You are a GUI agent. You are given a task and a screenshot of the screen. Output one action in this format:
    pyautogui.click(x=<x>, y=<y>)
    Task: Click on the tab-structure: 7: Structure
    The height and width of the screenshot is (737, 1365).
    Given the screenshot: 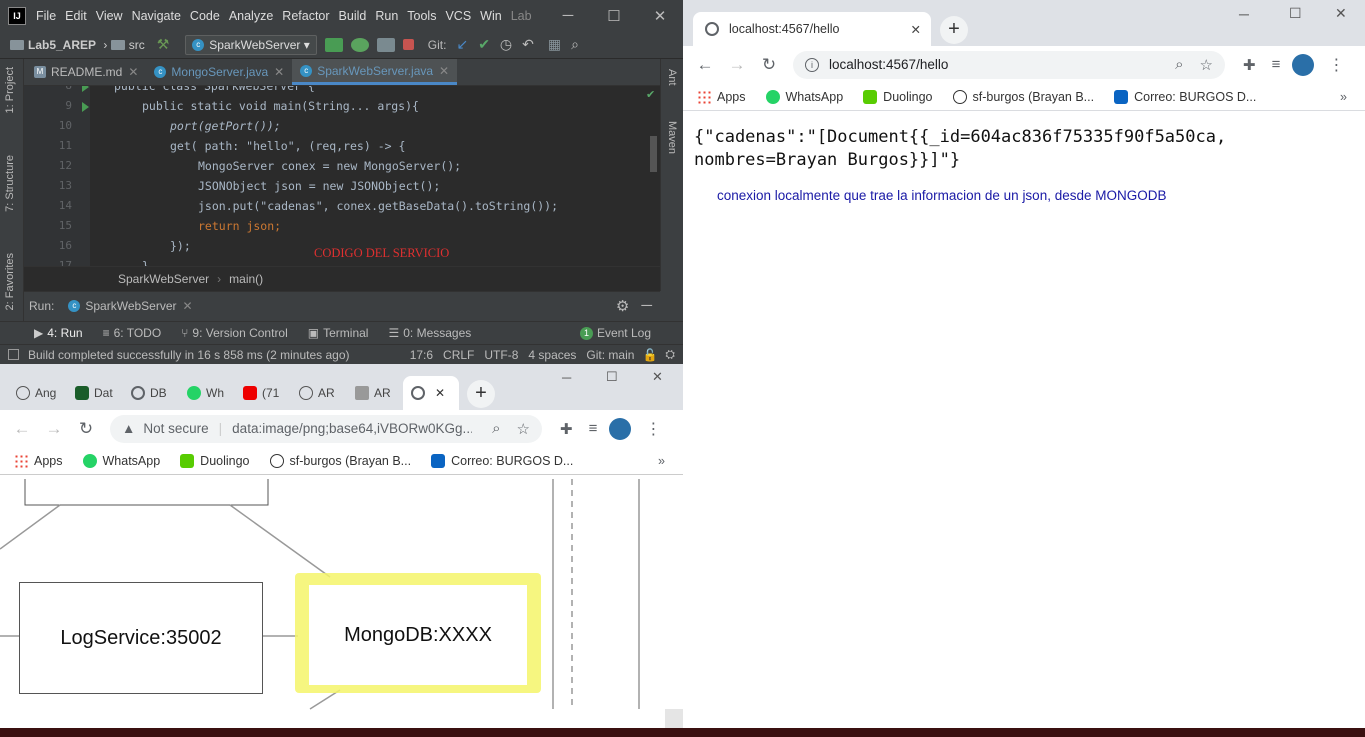 What is the action you would take?
    pyautogui.click(x=10, y=183)
    